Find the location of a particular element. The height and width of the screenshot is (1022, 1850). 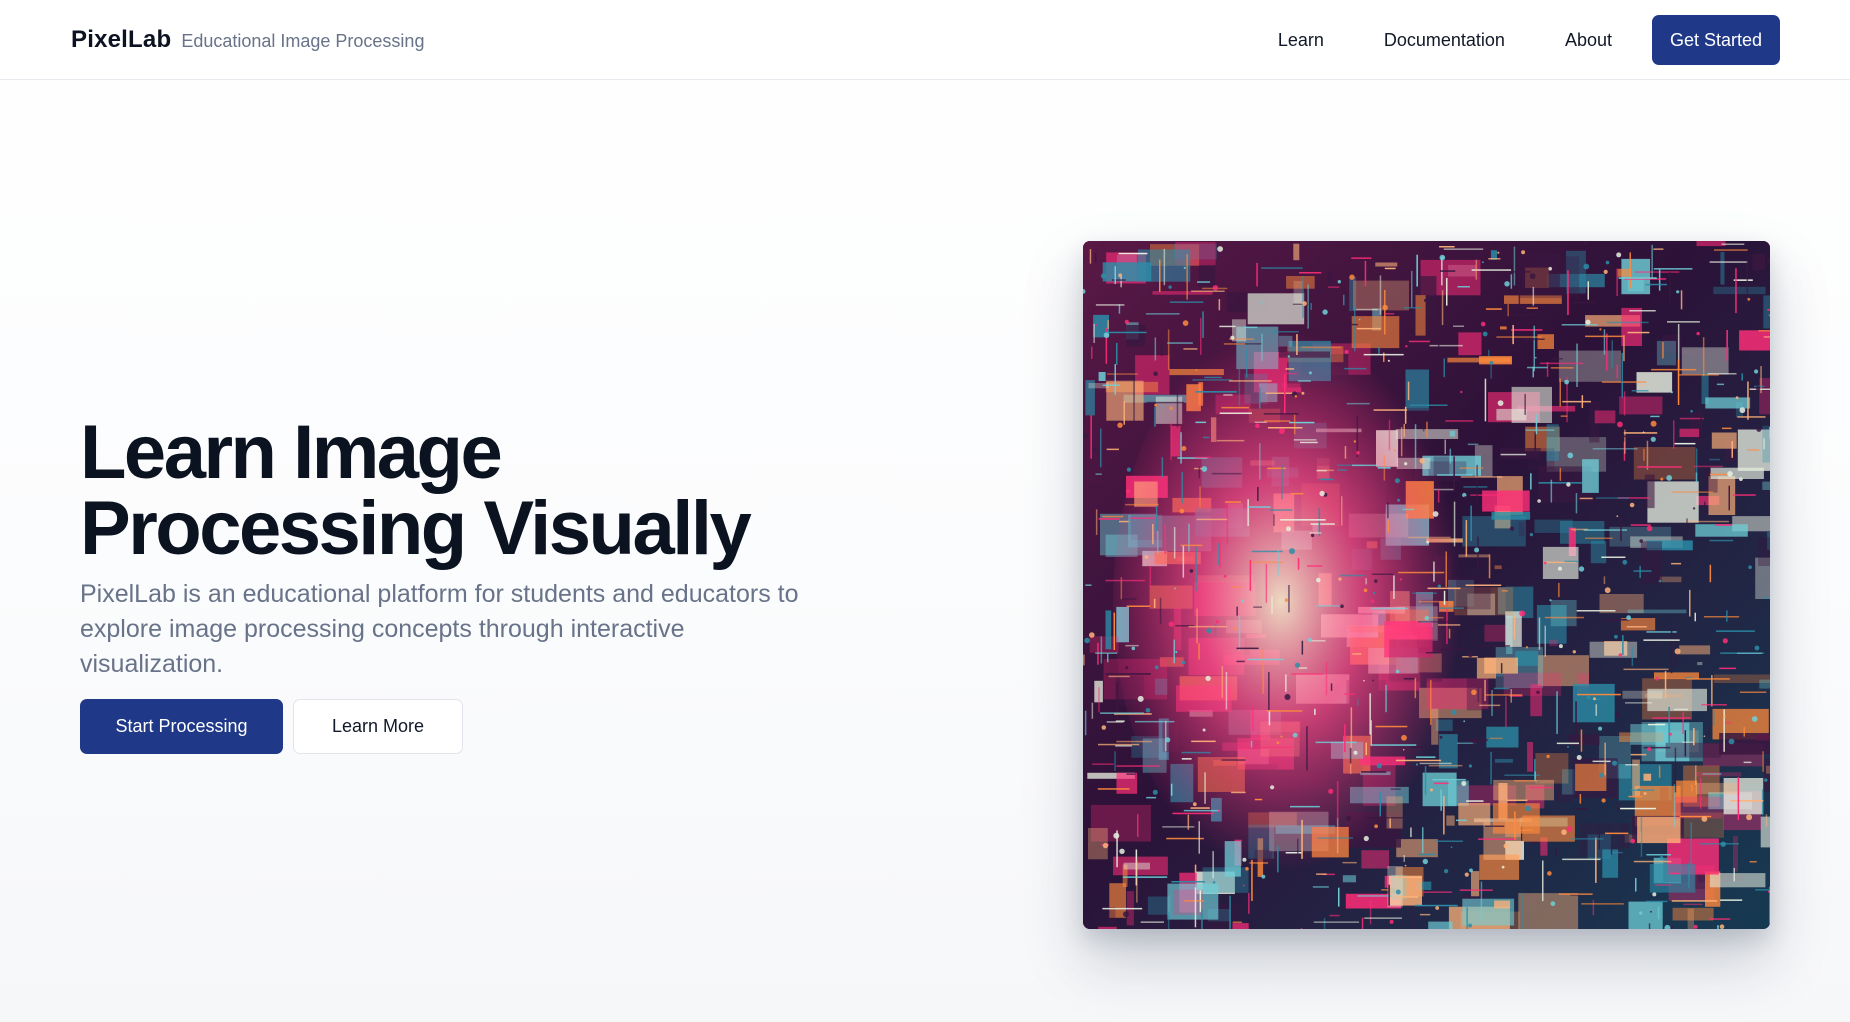

brand: PixelLab Educational Image Processing is located at coordinates (247, 40).